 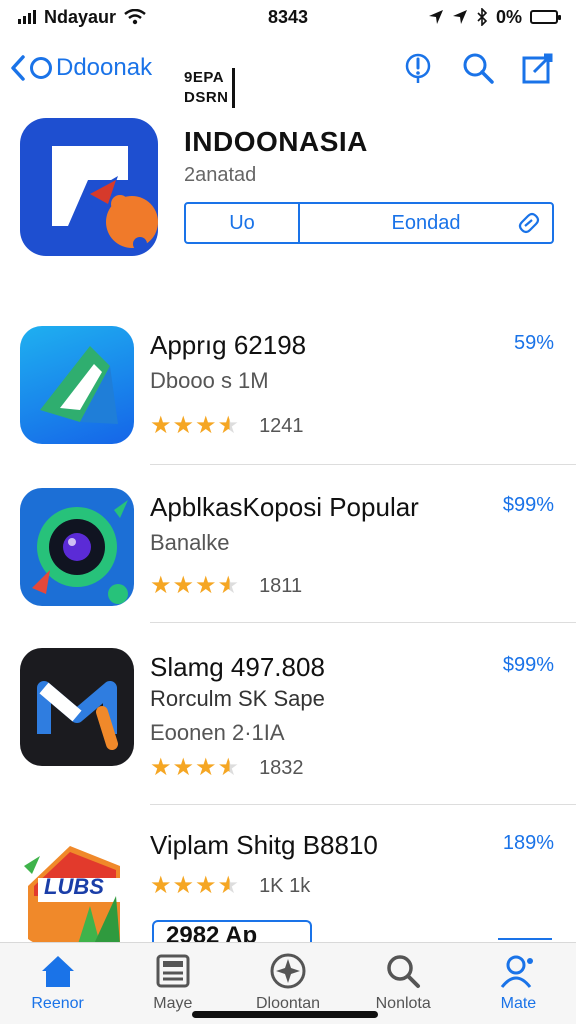 What do you see at coordinates (204, 77) in the screenshot?
I see `badge-line-1: 9EPA` at bounding box center [204, 77].